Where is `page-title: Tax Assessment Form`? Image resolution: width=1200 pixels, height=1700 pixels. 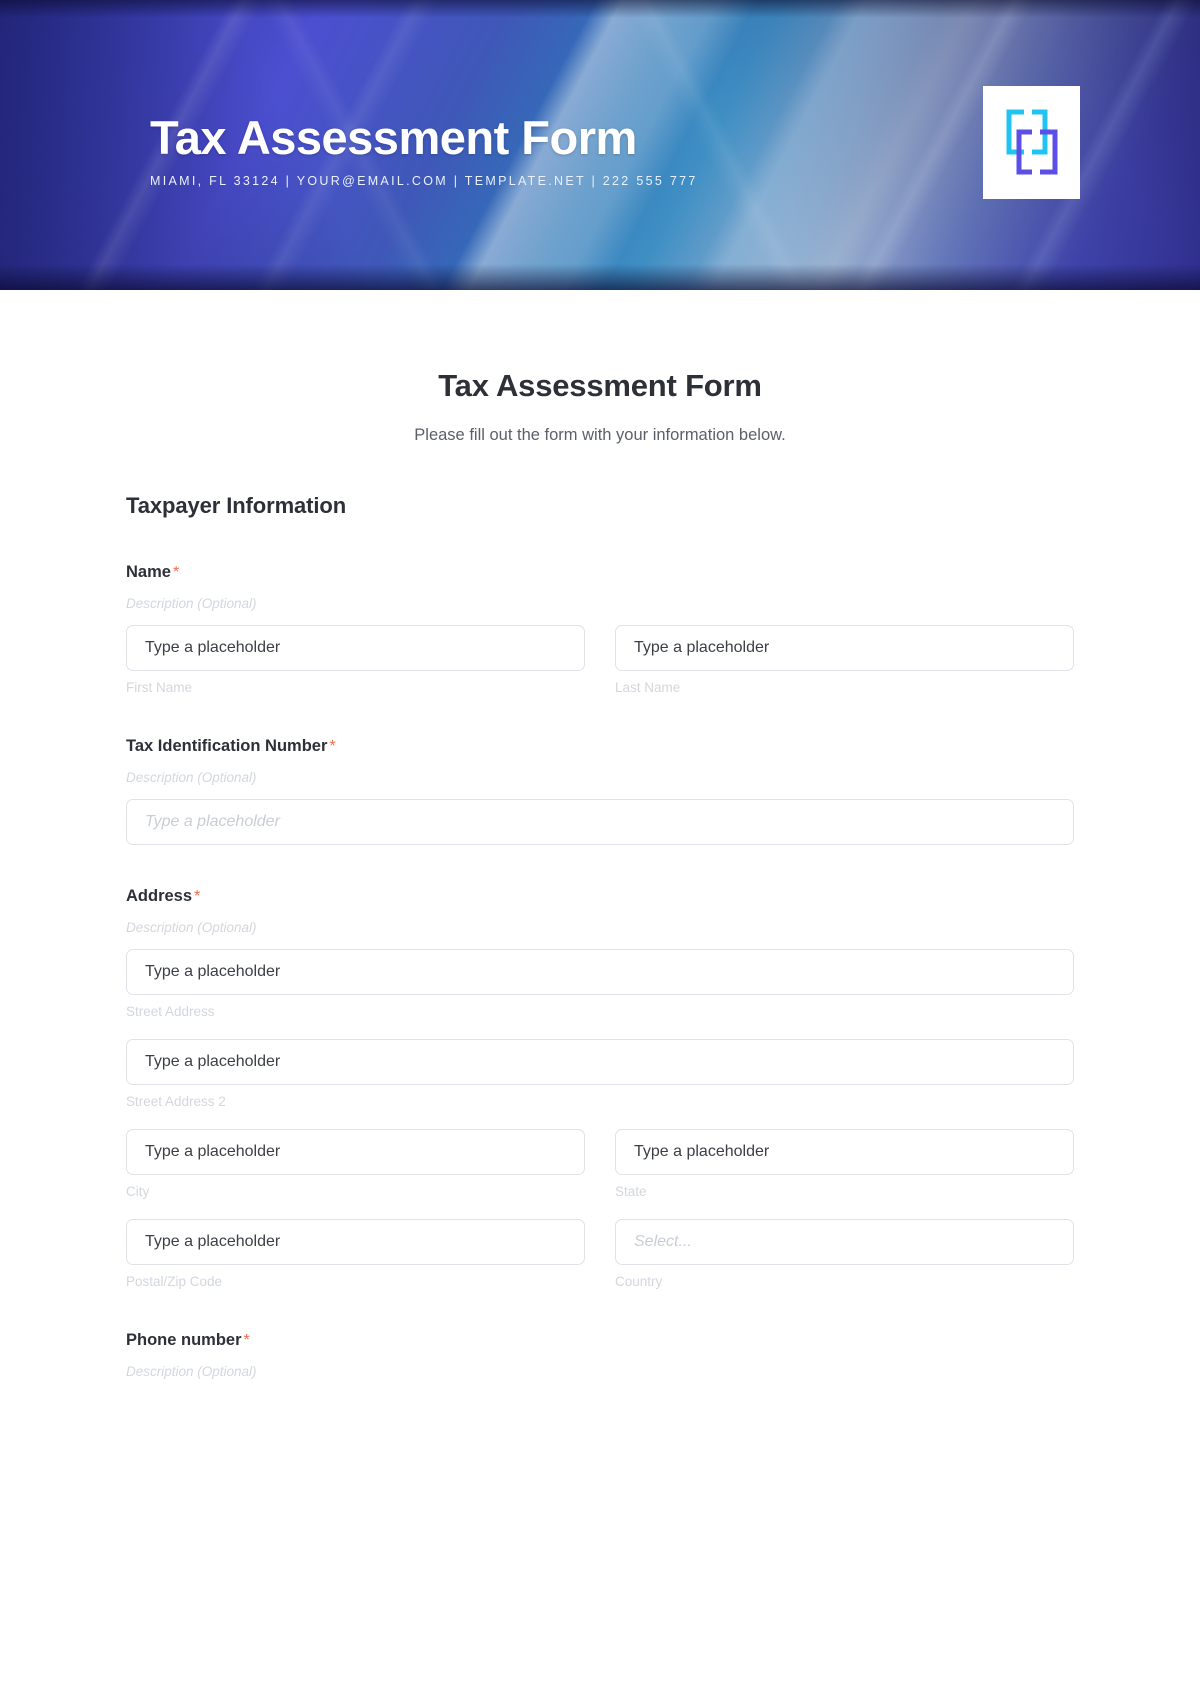
page-title: Tax Assessment Form is located at coordinates (600, 385).